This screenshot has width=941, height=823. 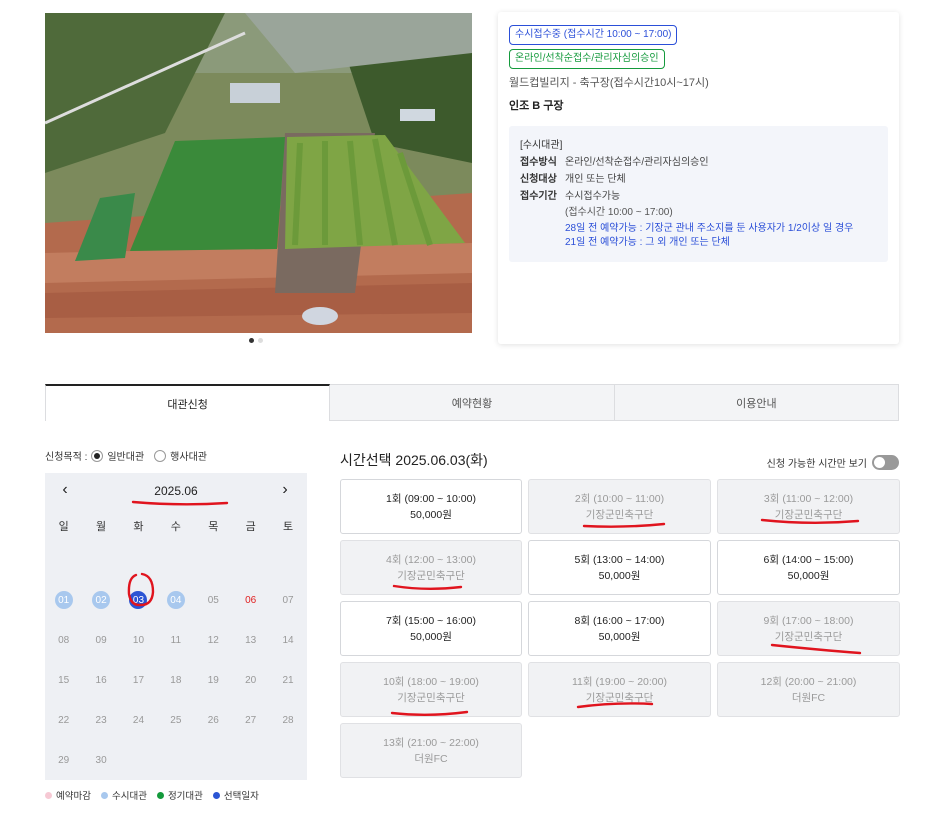 I want to click on calendar-day: 09, so click(x=101, y=640).